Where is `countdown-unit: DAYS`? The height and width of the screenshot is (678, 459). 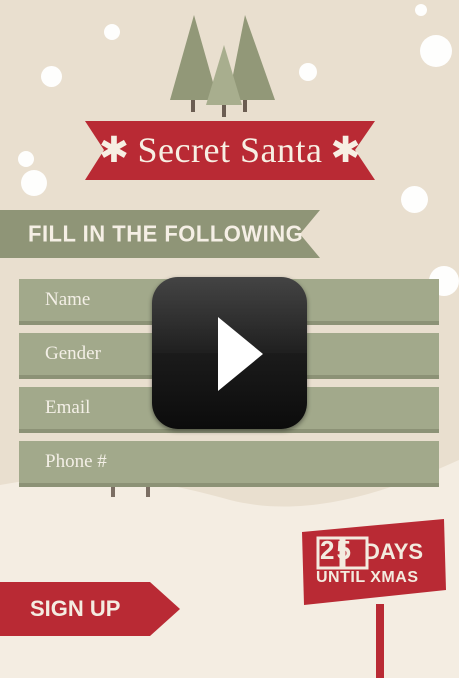
countdown-unit: DAYS is located at coordinates (394, 551).